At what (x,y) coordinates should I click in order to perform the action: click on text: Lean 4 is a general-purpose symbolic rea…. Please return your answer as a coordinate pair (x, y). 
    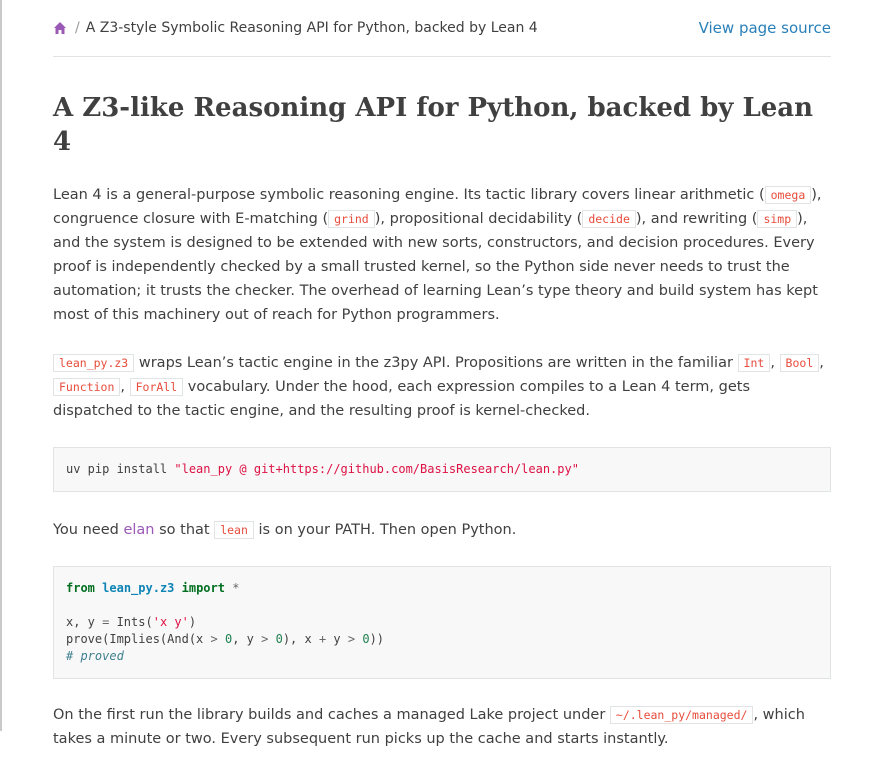
    Looking at the image, I should click on (409, 195).